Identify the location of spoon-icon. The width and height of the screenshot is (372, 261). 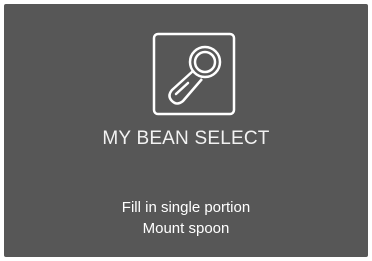
(194, 74).